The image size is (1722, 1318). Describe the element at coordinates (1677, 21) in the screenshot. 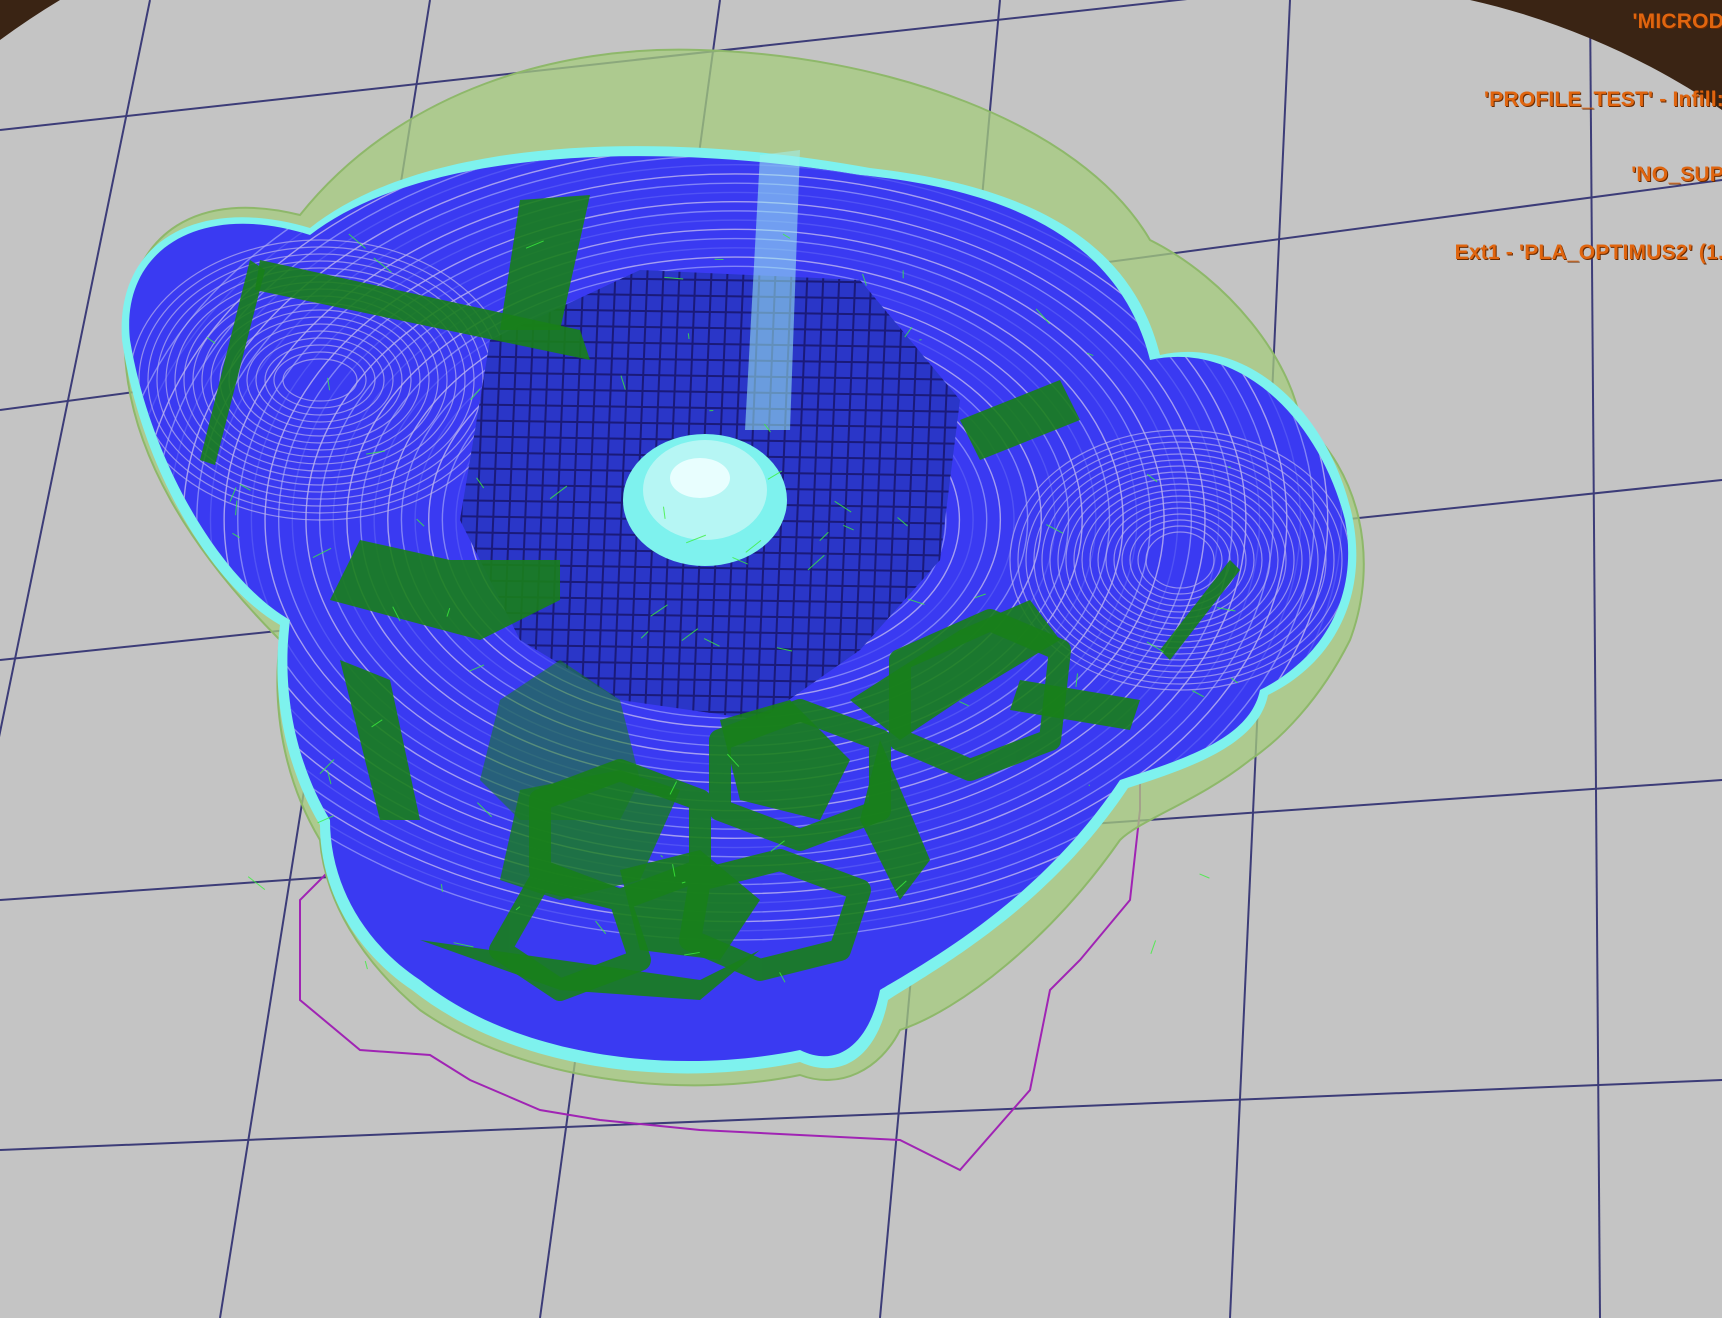

I see `info-machine-label: 'MICROD` at that location.